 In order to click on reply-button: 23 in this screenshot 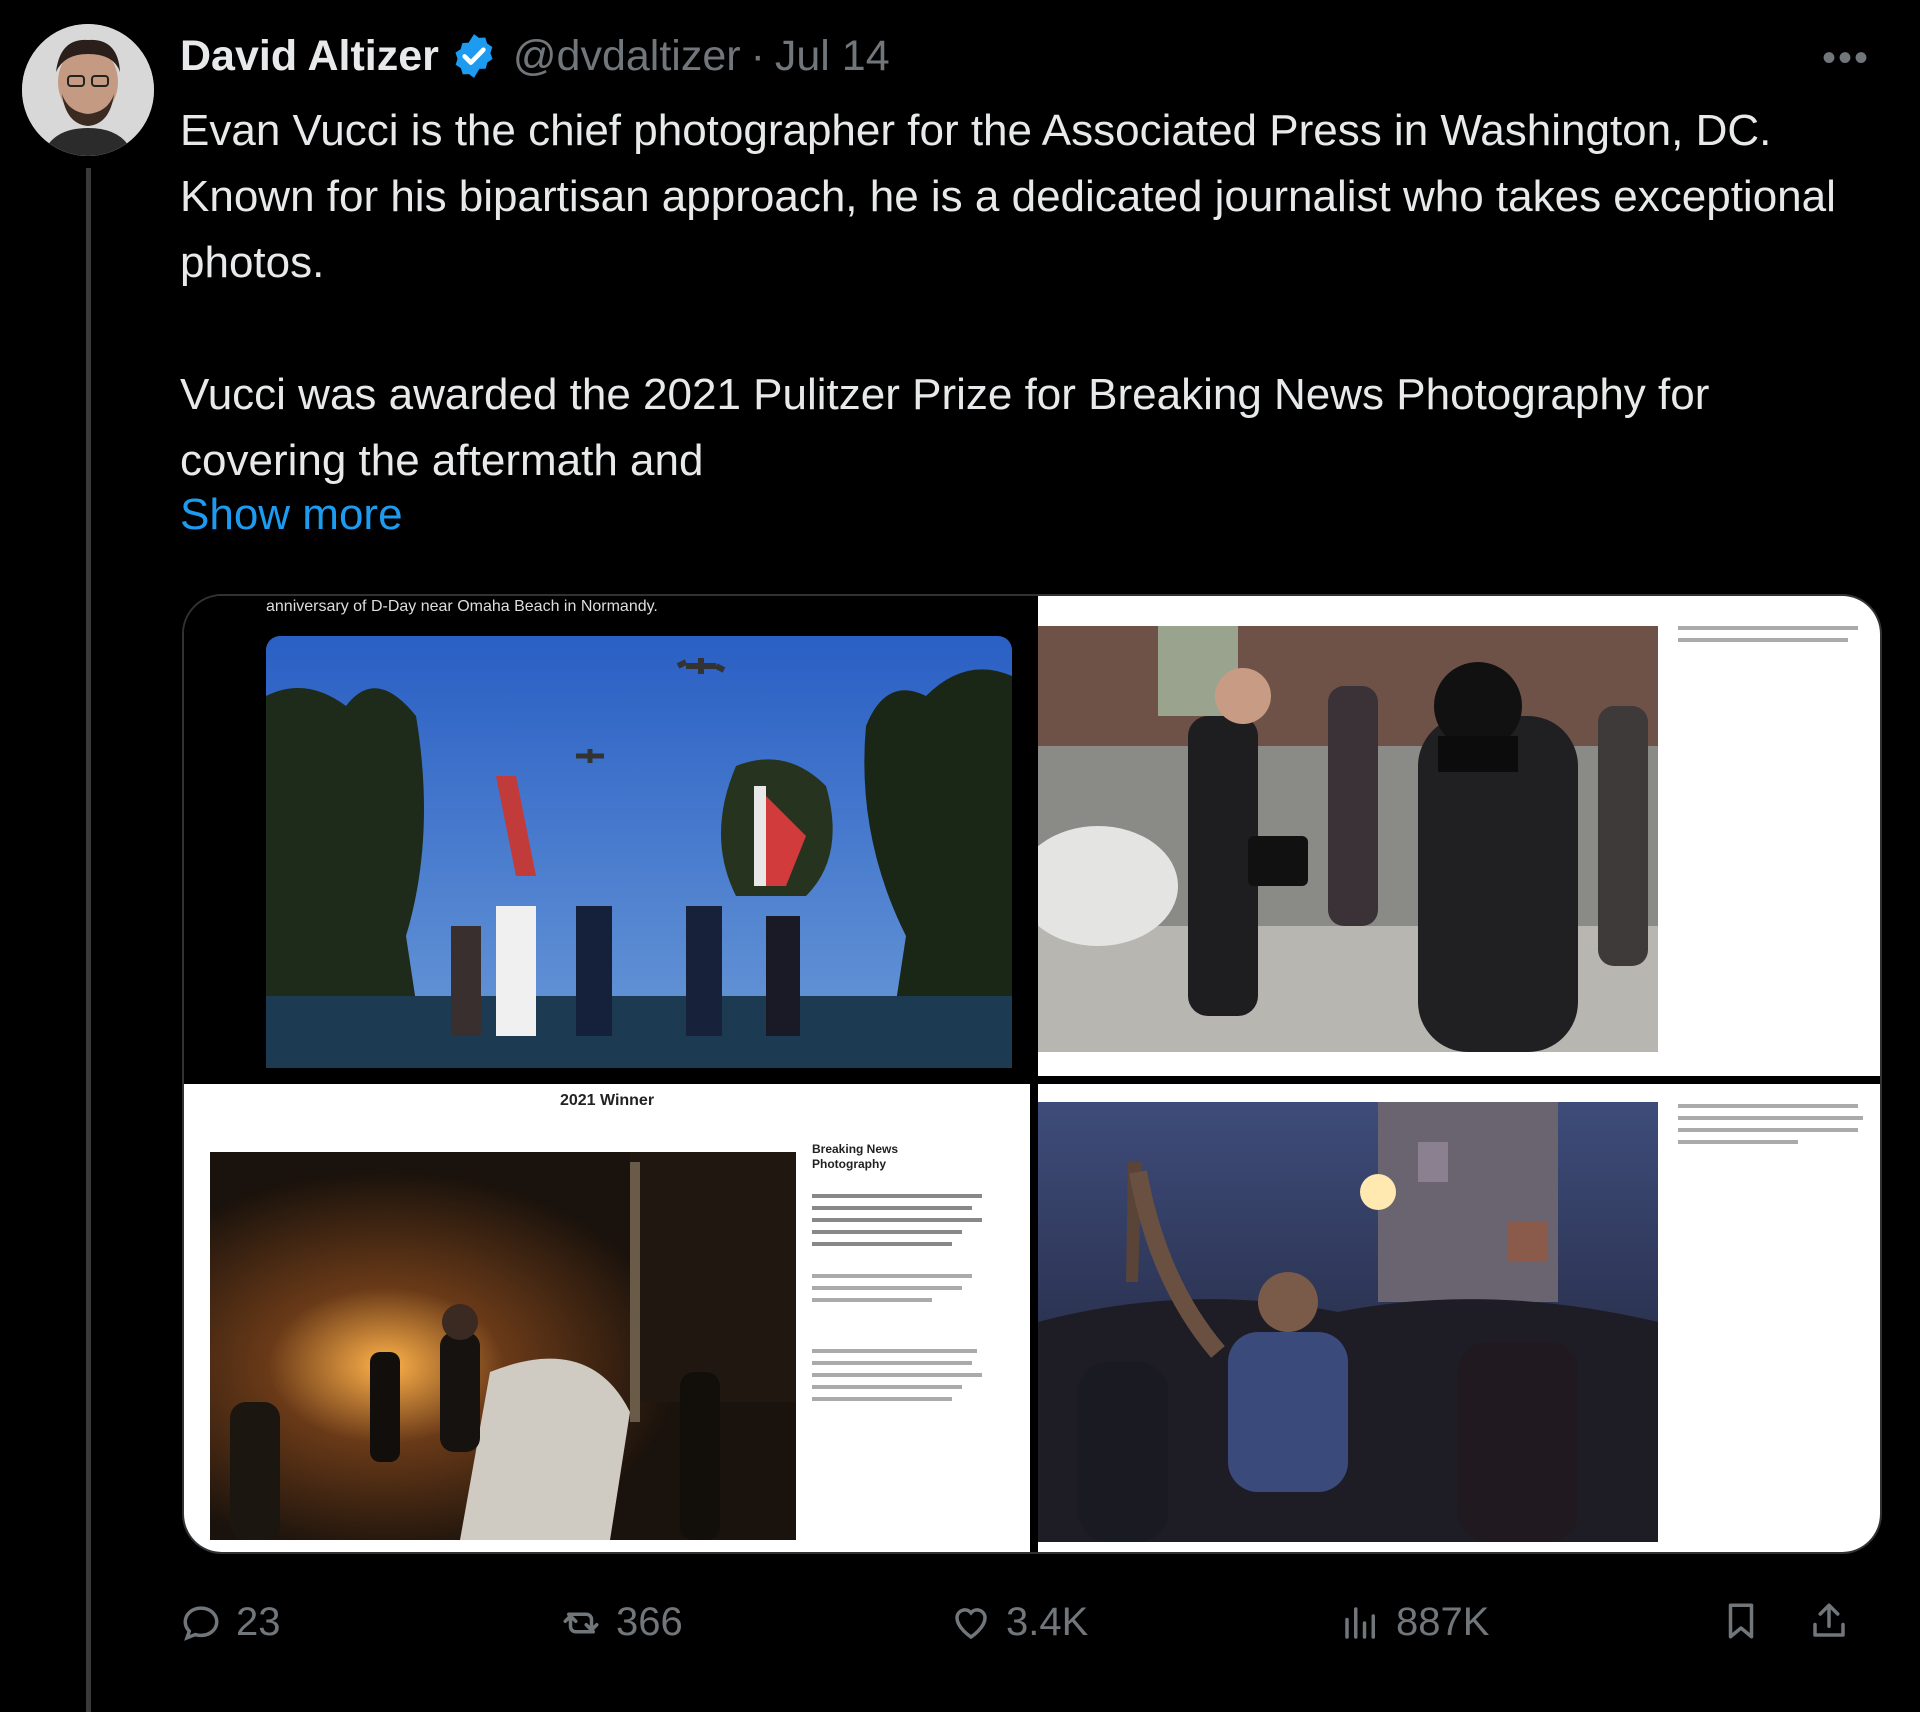, I will do `click(230, 1622)`.